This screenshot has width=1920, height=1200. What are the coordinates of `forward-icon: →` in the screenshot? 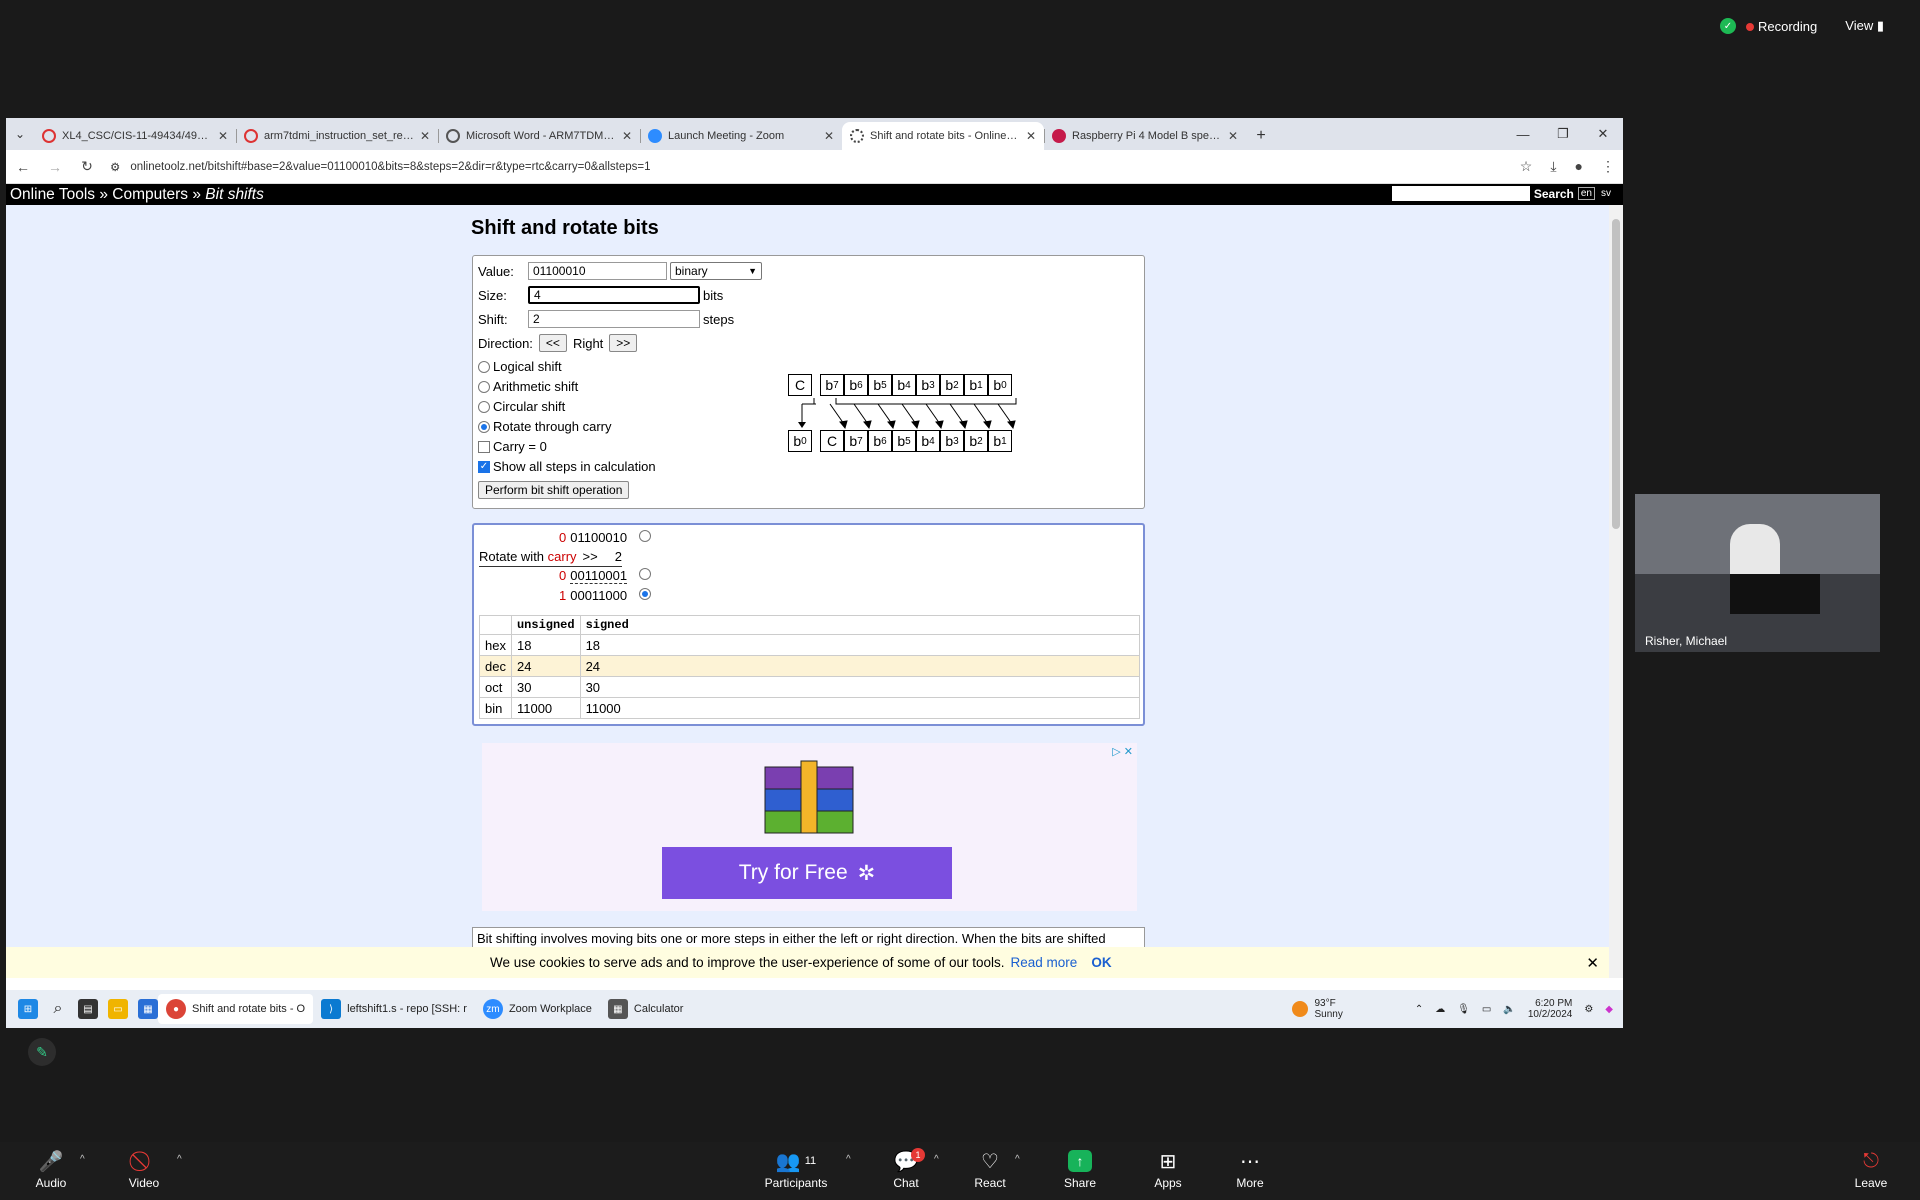 It's located at (55, 167).